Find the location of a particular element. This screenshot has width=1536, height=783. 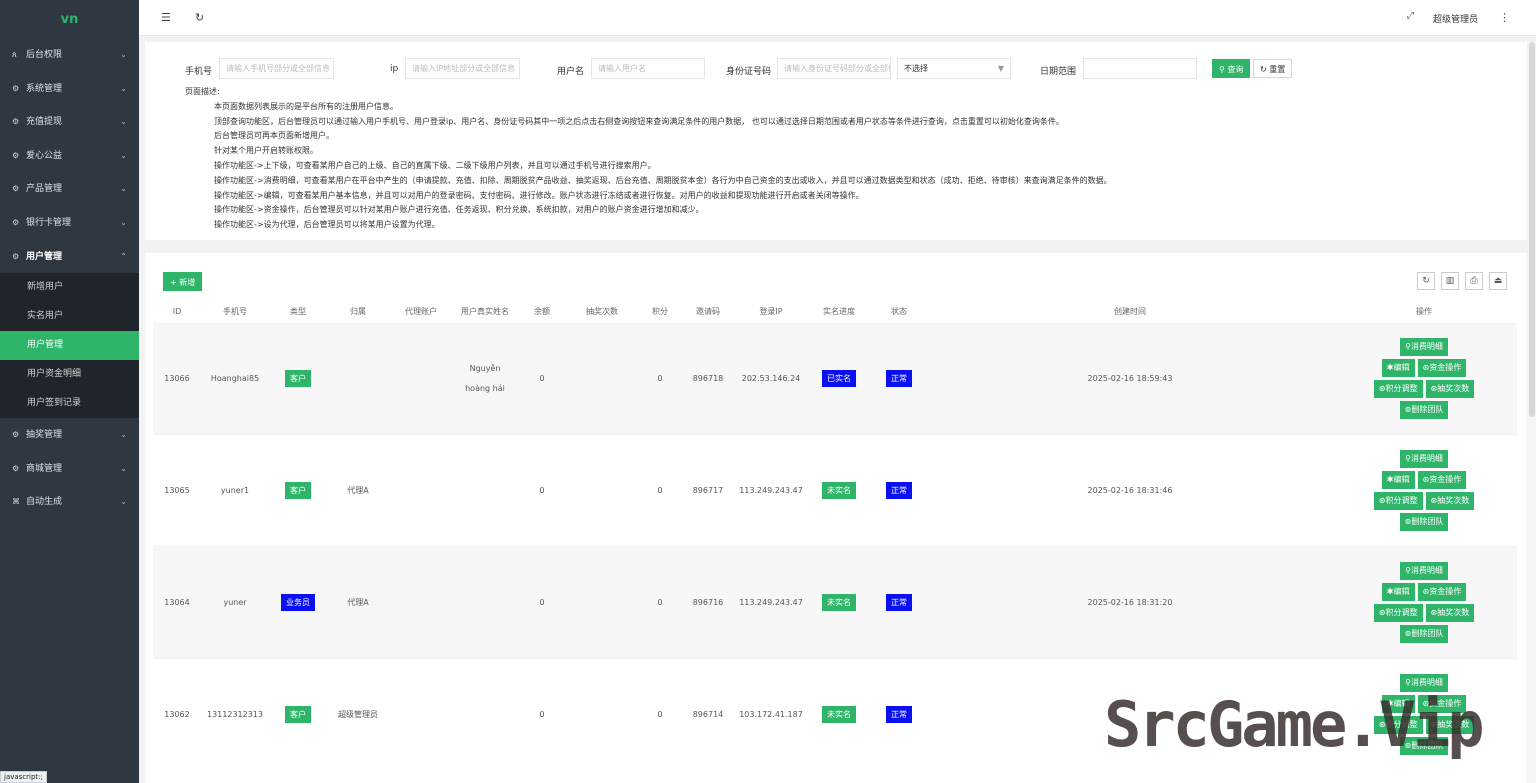

table-cell: Nguyễn hoàng hải is located at coordinates (485, 378).